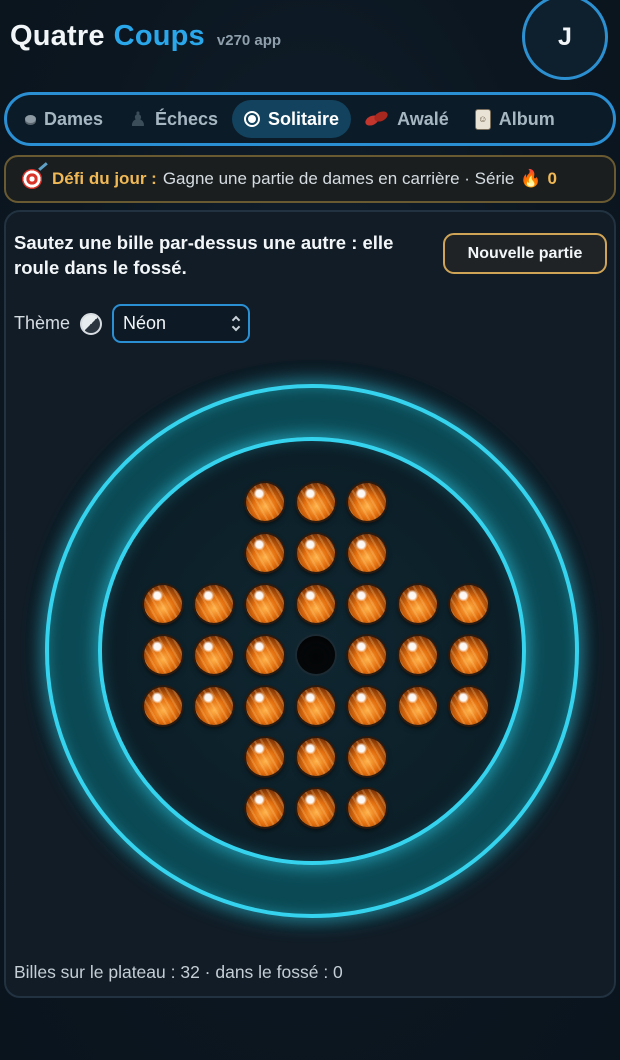  What do you see at coordinates (531, 178) in the screenshot?
I see `fire-icon: 🔥` at bounding box center [531, 178].